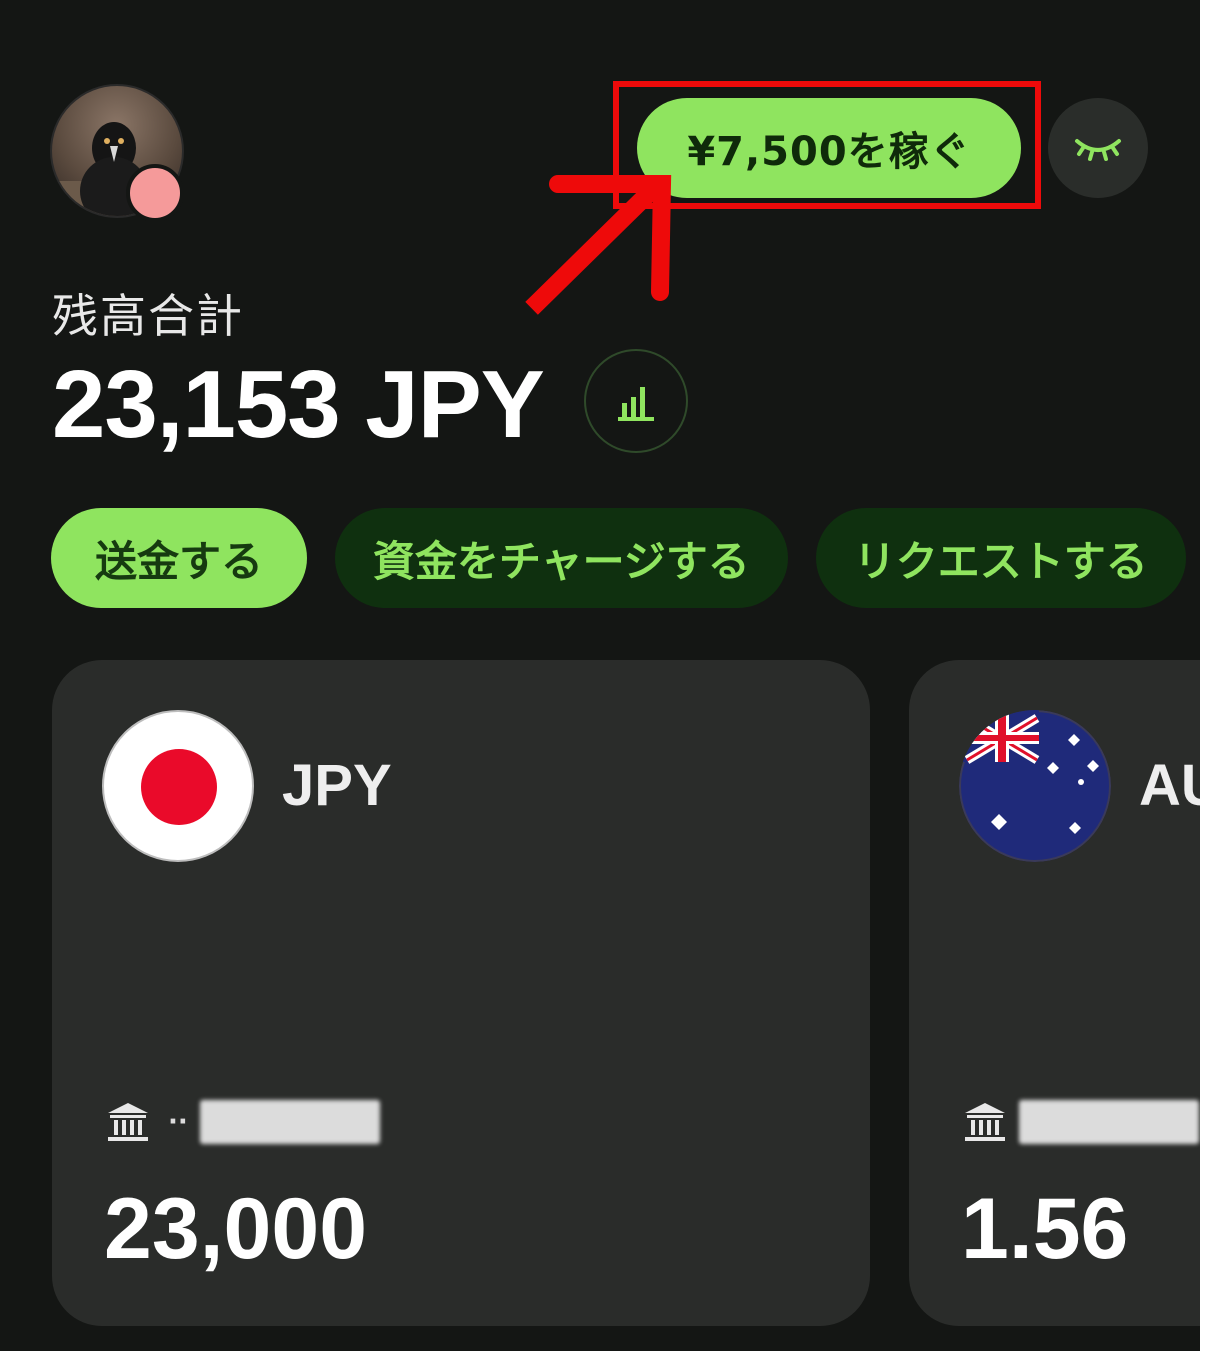 This screenshot has height=1351, width=1209. What do you see at coordinates (337, 785) in the screenshot?
I see `currency-code: JPY` at bounding box center [337, 785].